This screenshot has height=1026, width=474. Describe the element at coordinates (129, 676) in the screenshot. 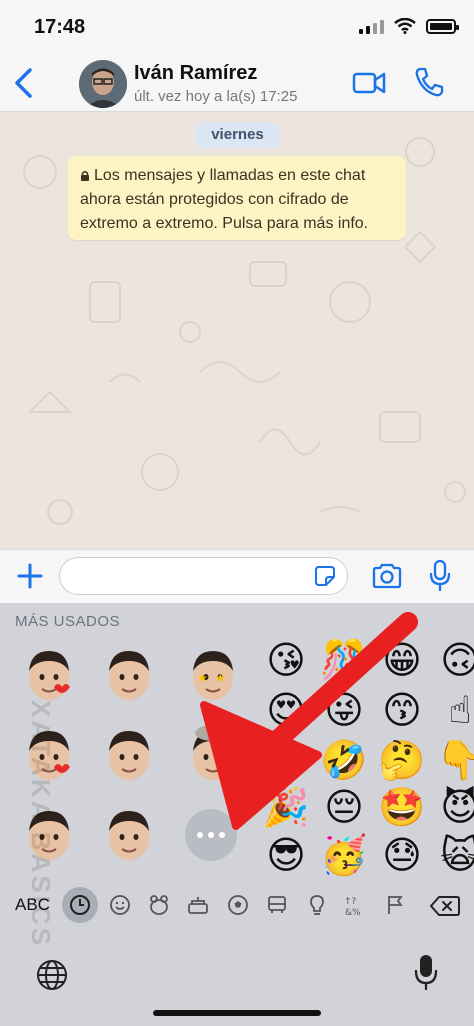

I see `memoji-thumbs-up` at that location.